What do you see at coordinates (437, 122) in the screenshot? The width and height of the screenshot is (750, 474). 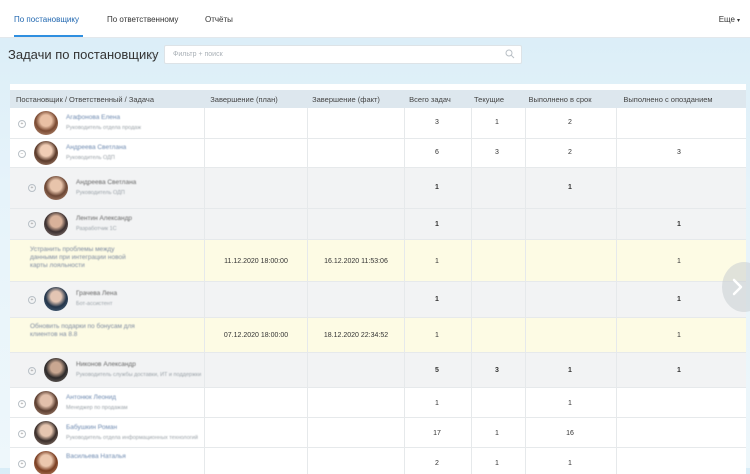 I see `total-count: 3` at bounding box center [437, 122].